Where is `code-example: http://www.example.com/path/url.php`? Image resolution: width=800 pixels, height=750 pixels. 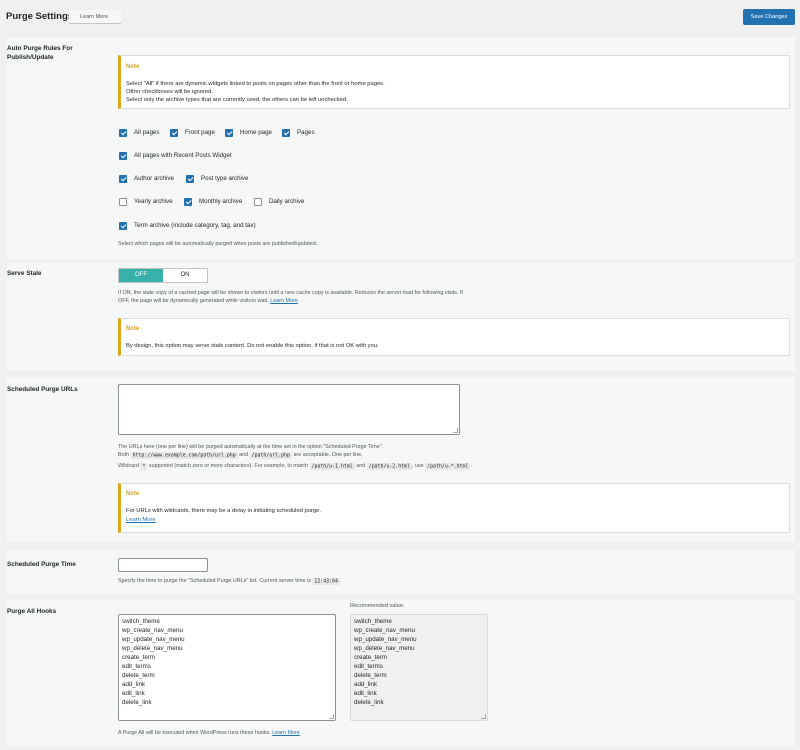
code-example: http://www.example.com/path/url.php is located at coordinates (184, 455).